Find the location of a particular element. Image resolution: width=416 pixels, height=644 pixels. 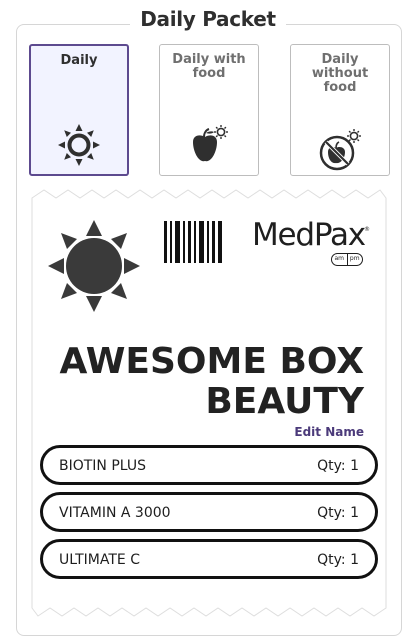

supplement-item: BIOTIN PLUS Qty: 1 is located at coordinates (209, 465).